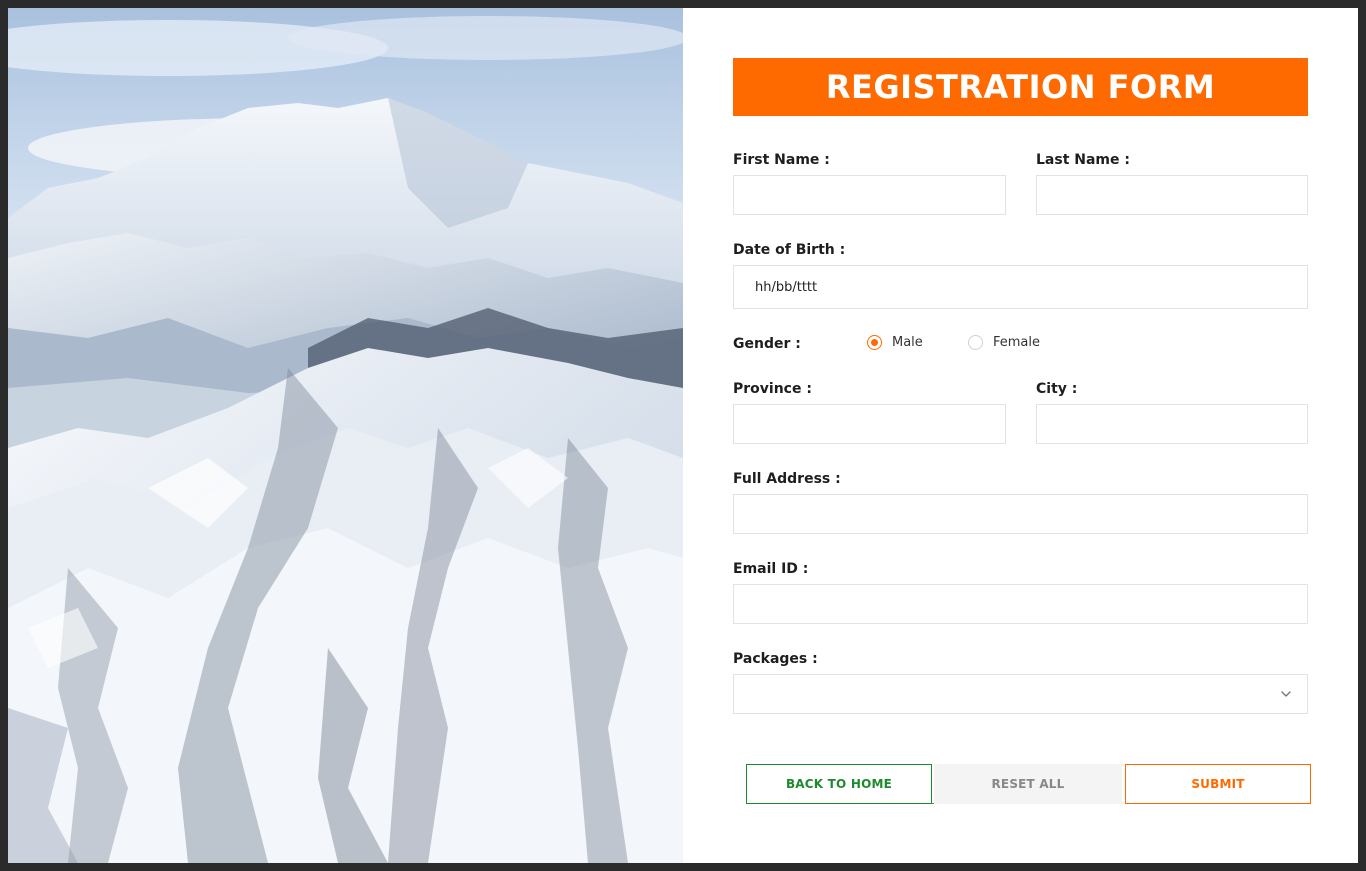 This screenshot has height=871, width=1366. I want to click on radio-selected-icon, so click(874, 342).